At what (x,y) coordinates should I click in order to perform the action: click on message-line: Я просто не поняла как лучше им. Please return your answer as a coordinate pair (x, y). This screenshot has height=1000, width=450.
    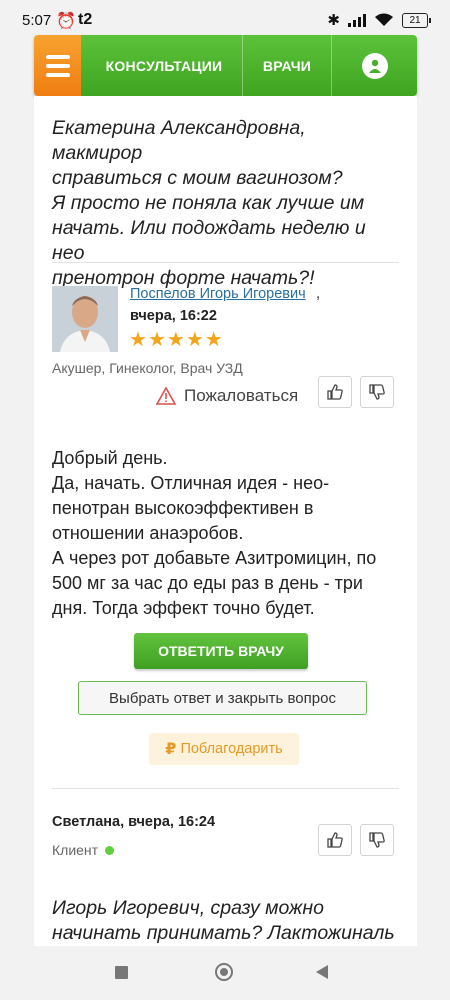
    Looking at the image, I should click on (208, 203).